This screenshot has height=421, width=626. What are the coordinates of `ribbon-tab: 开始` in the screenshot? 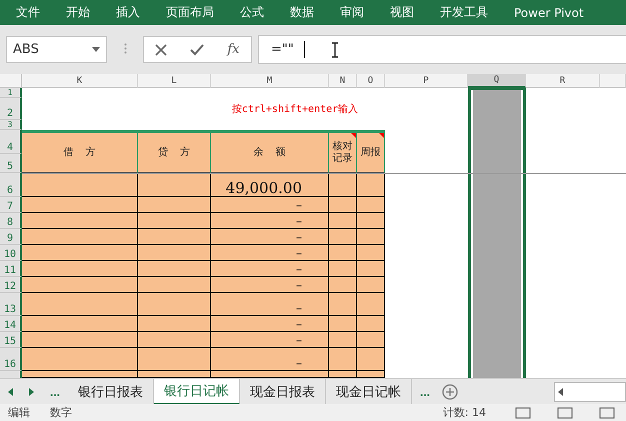 It's located at (78, 12).